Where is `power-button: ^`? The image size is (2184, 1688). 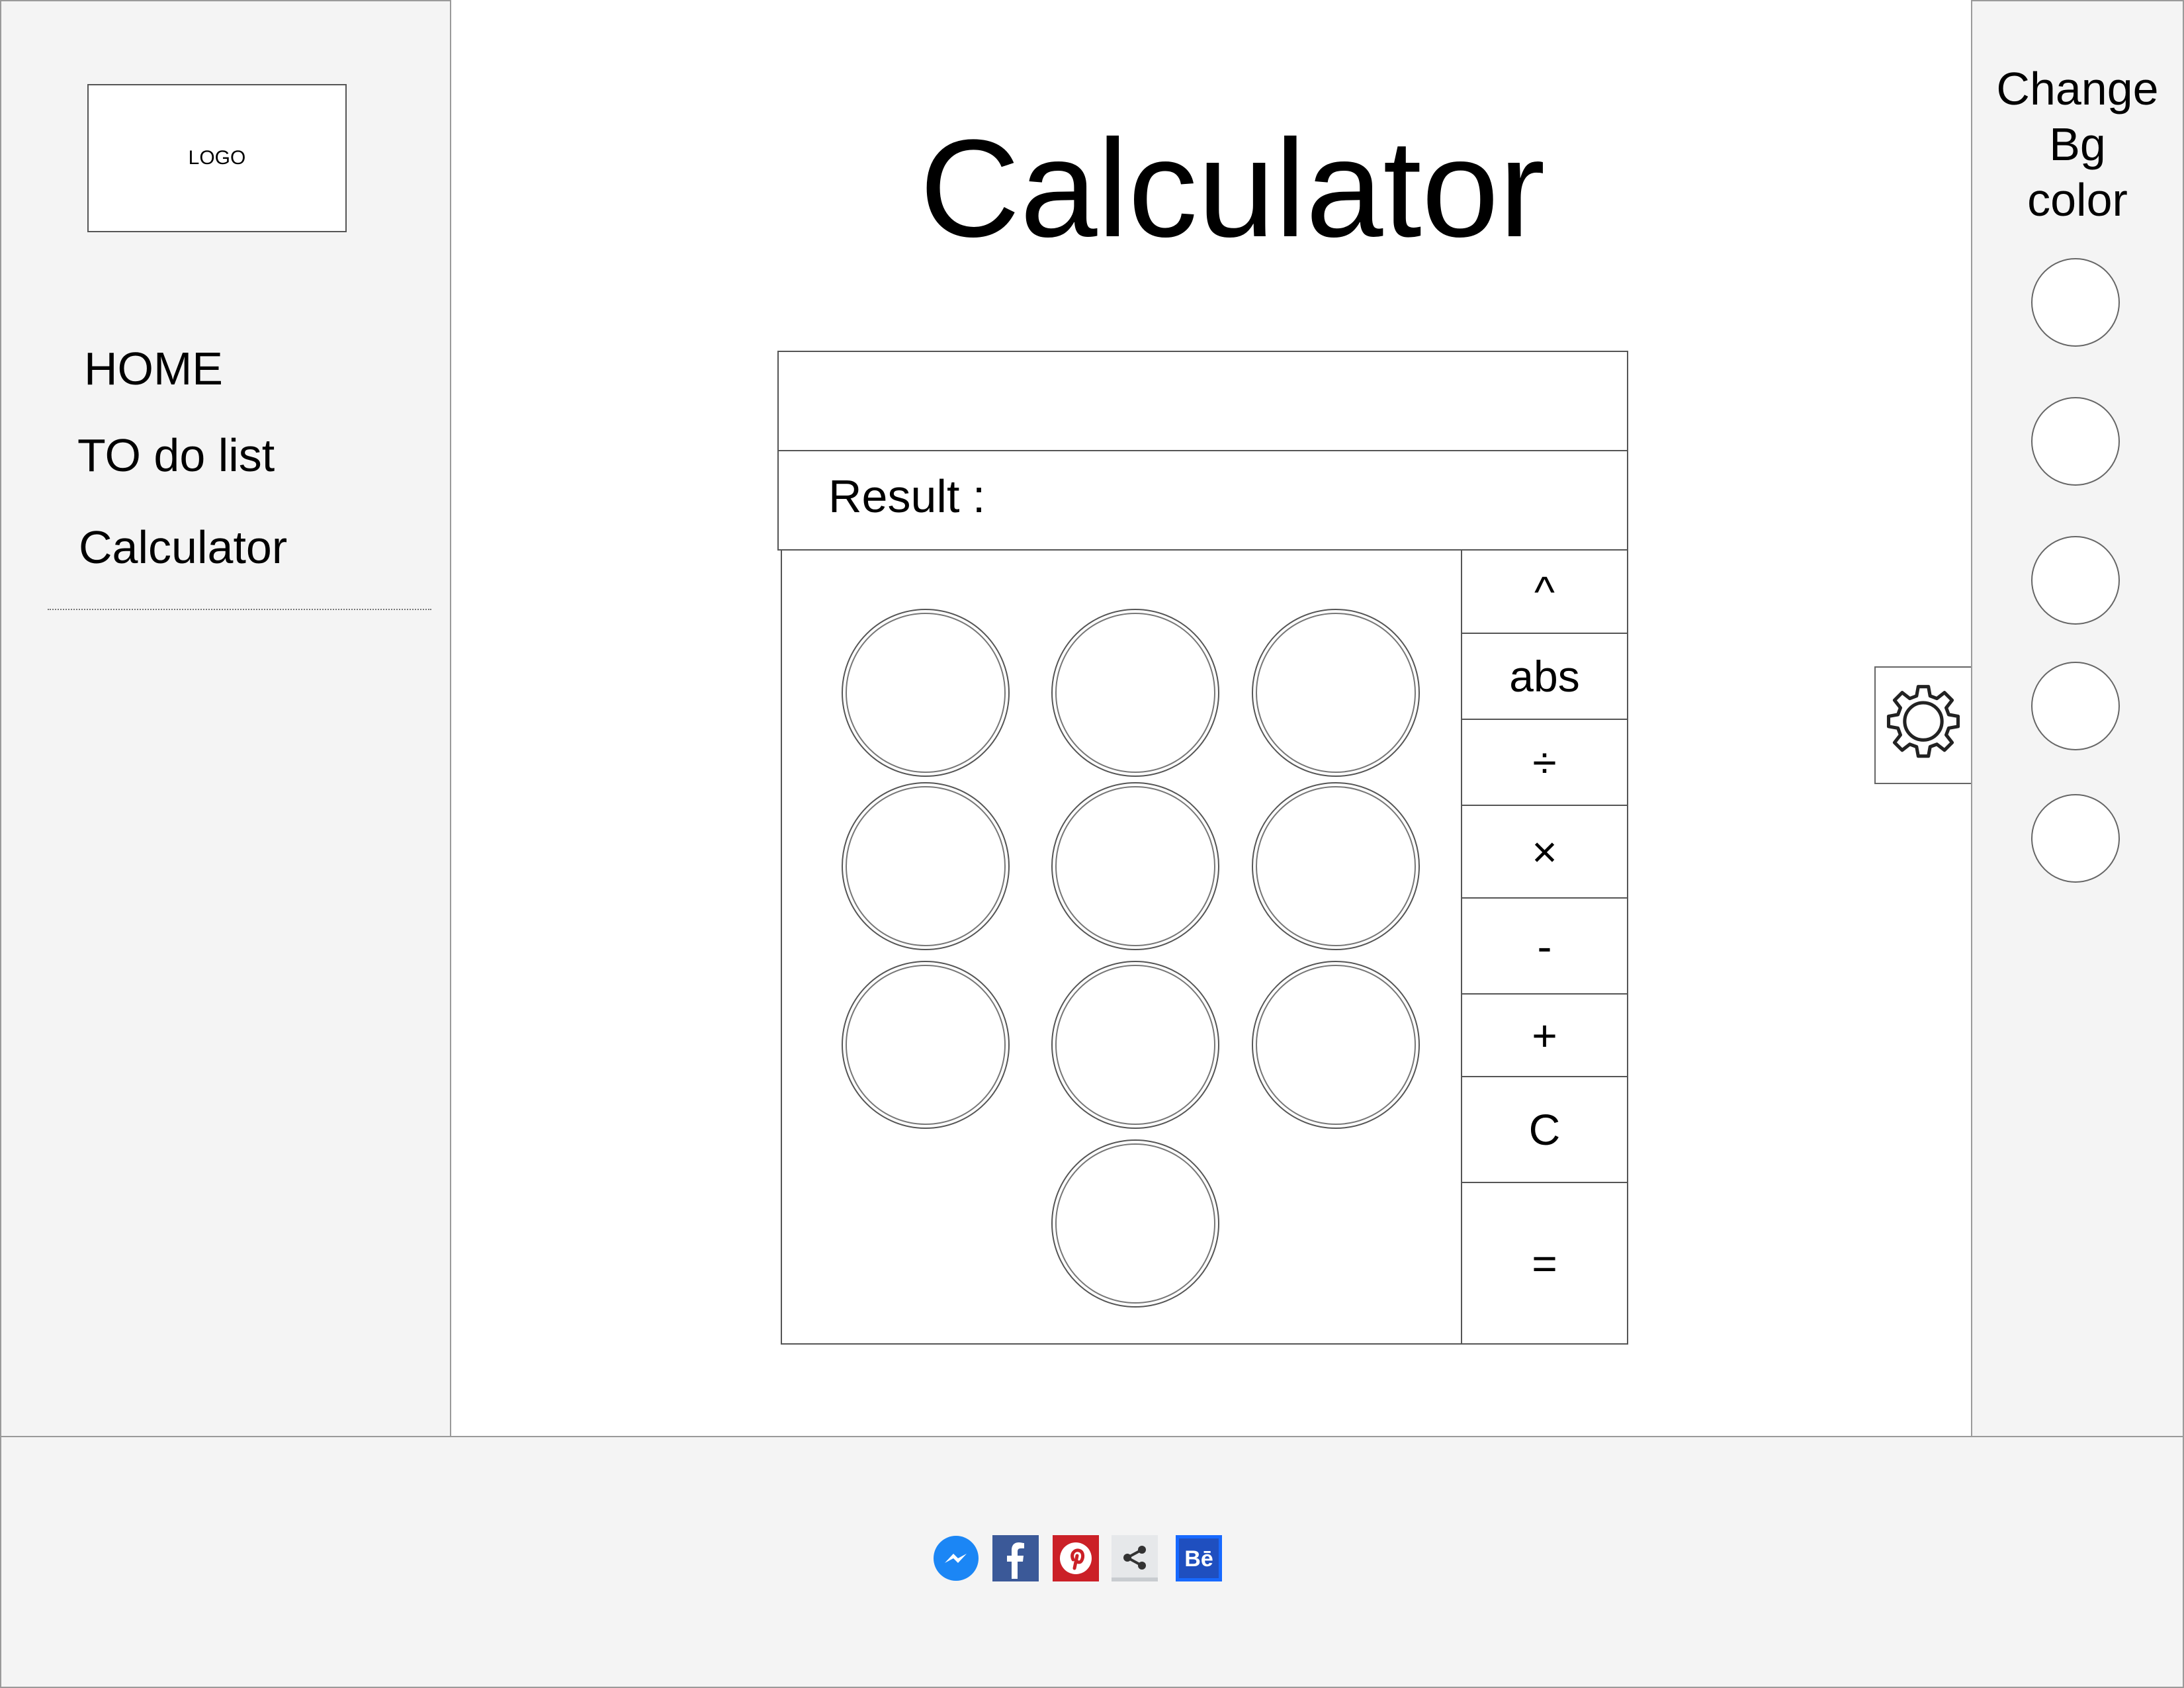
power-button: ^ is located at coordinates (1545, 592).